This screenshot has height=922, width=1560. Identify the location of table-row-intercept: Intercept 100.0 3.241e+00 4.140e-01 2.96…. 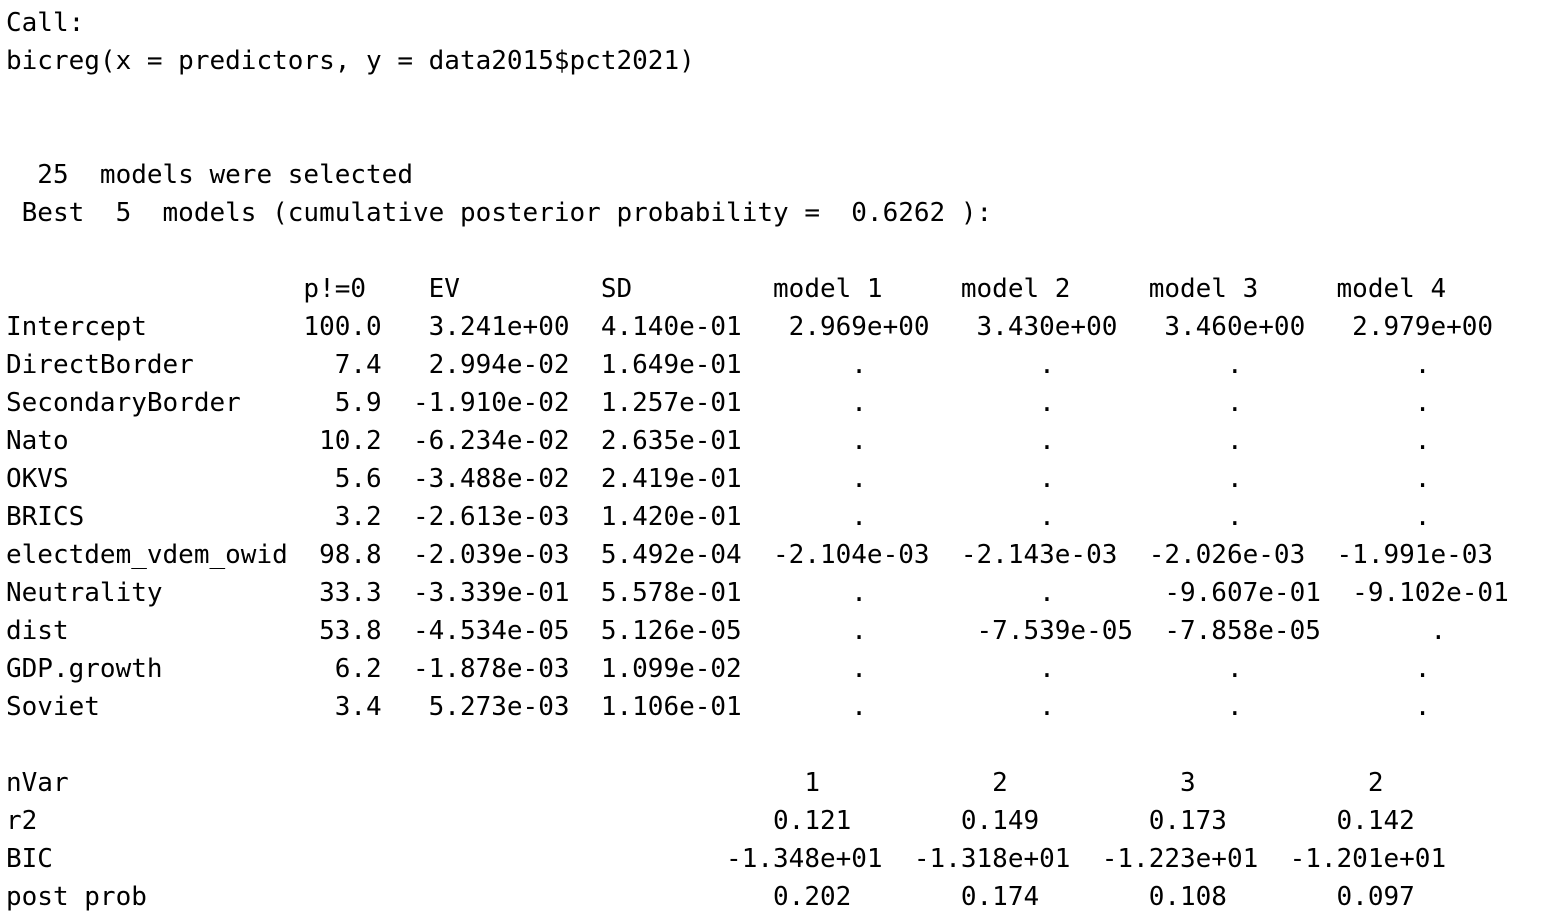
(750, 327).